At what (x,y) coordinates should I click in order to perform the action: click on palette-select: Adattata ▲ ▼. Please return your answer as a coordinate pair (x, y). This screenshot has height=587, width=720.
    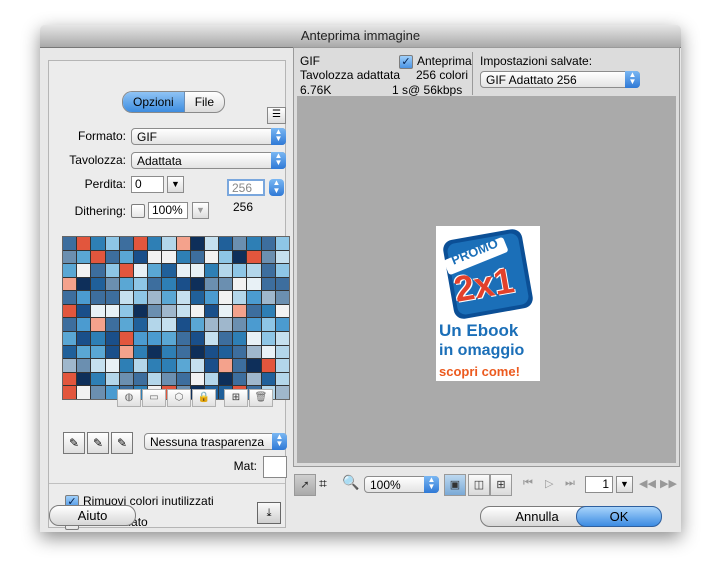
    Looking at the image, I should click on (208, 160).